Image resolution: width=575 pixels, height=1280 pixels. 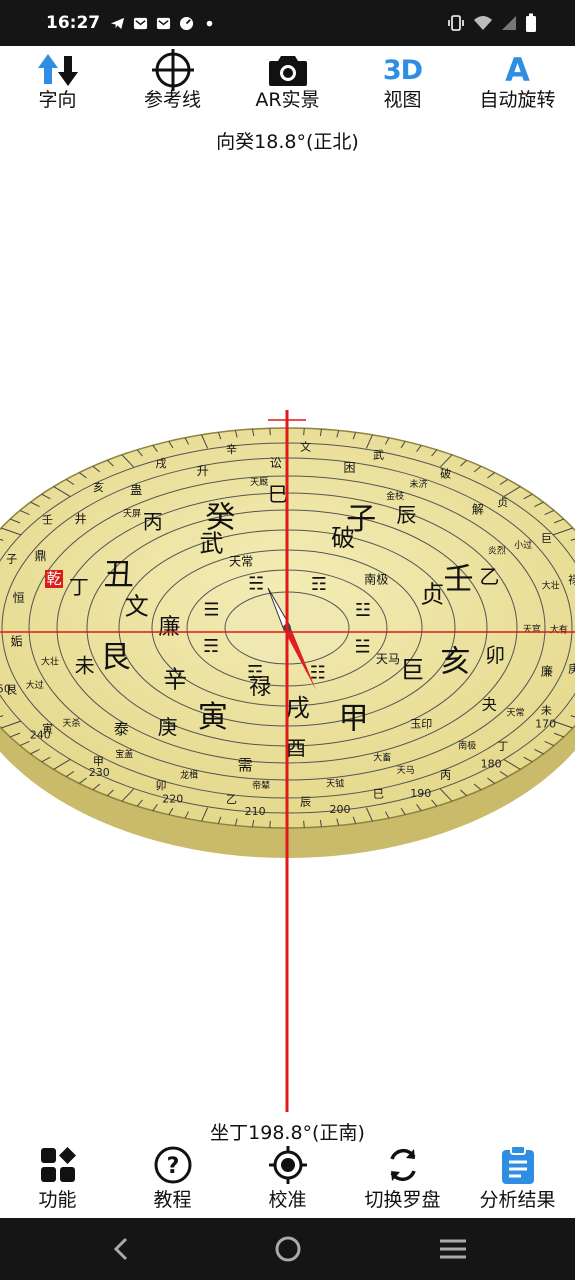 I want to click on ring-character: 升, so click(x=203, y=471).